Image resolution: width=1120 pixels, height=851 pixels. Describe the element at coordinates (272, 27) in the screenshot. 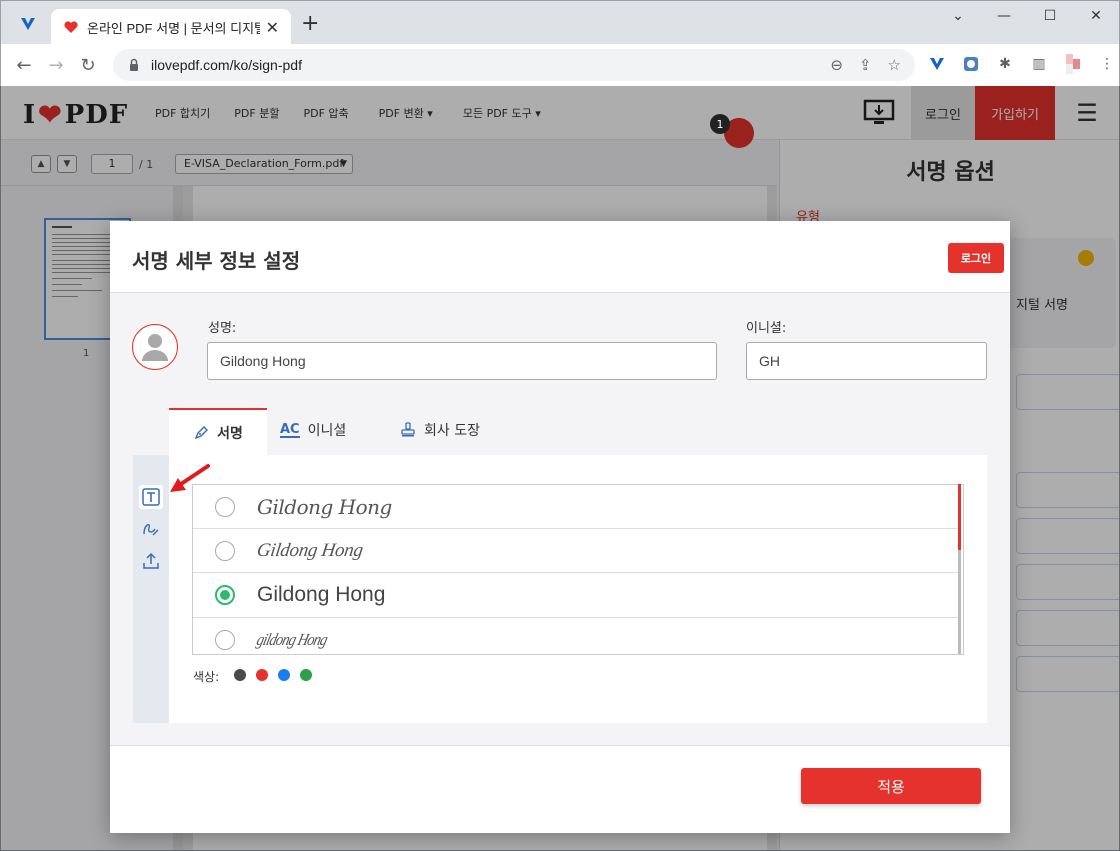

I see `tab-close-icon: ✕` at that location.